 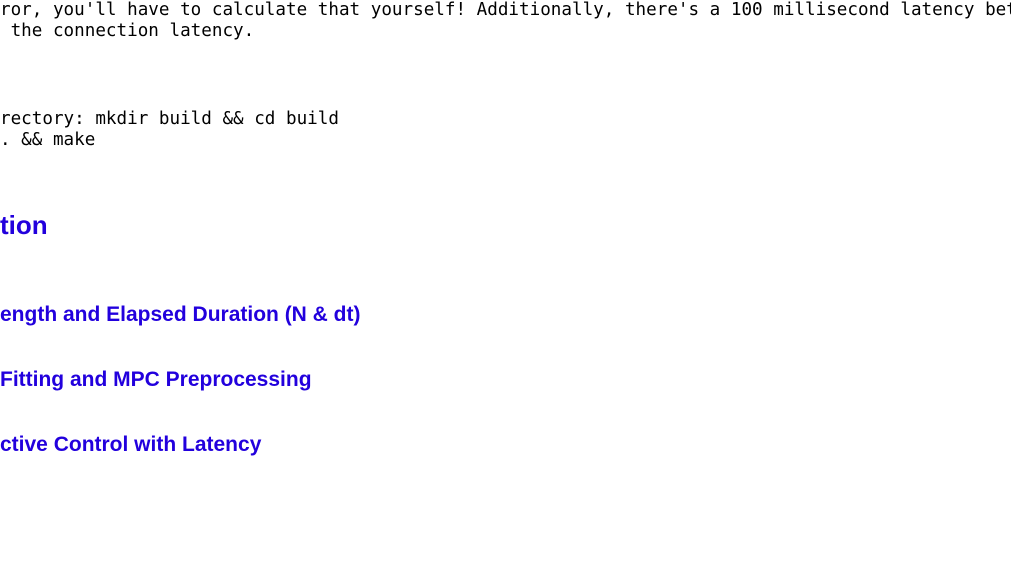 What do you see at coordinates (24, 225) in the screenshot?
I see `section-heading: tion` at bounding box center [24, 225].